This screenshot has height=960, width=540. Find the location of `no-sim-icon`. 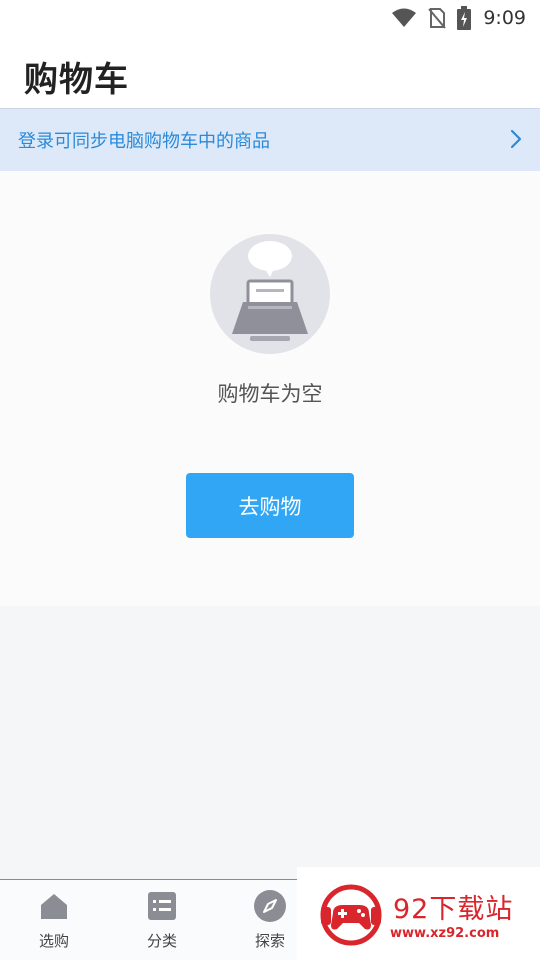

no-sim-icon is located at coordinates (437, 18).